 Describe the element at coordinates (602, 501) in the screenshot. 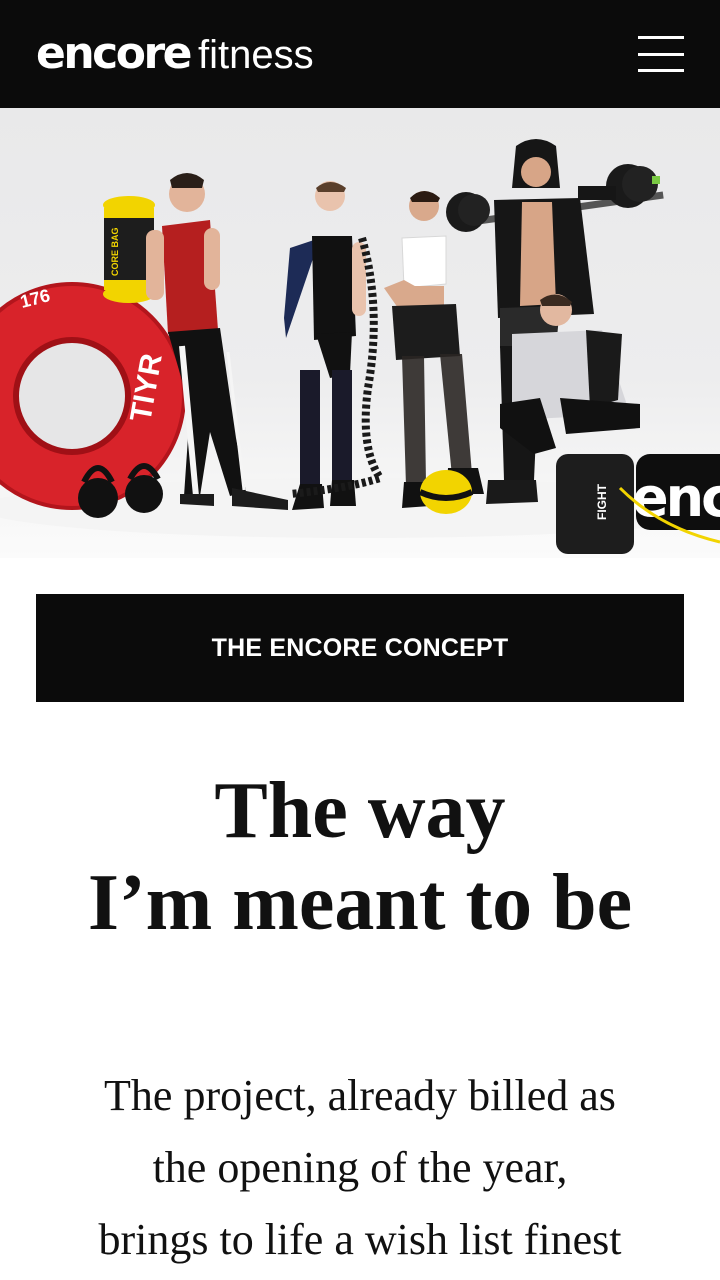

I see `fight-bag-label: FIGHT` at that location.